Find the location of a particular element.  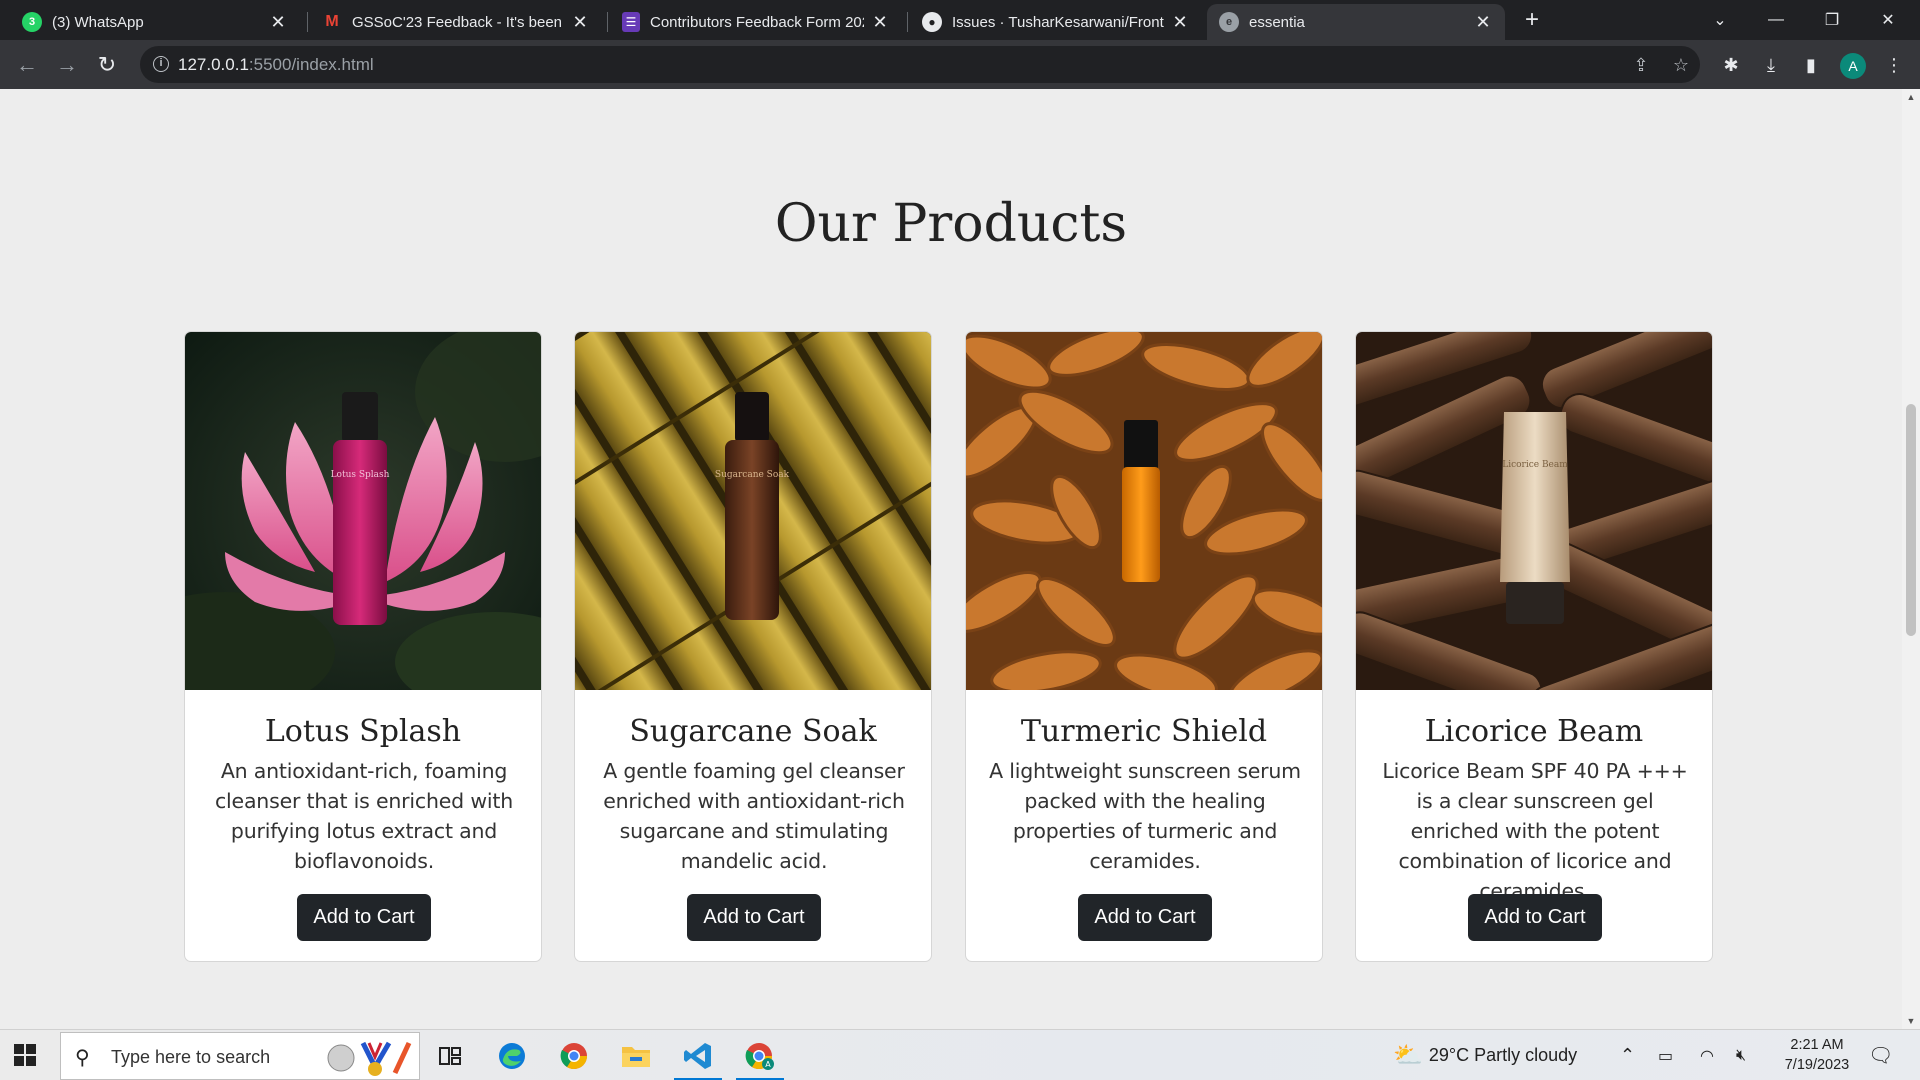

extensions-icon: ✱ is located at coordinates (1731, 65).